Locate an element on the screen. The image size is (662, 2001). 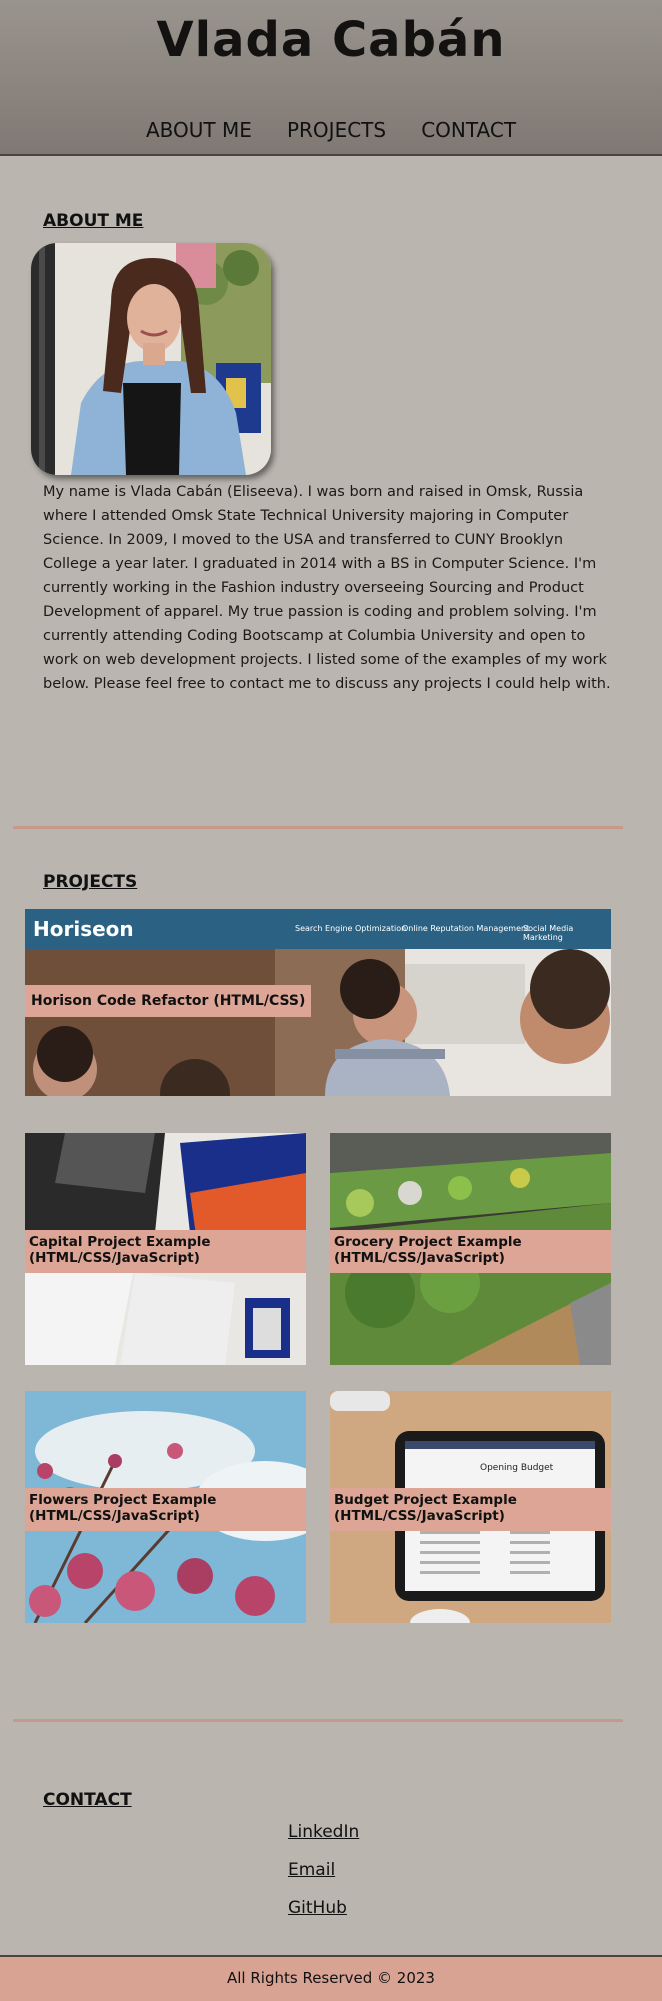
contact-links: LinkedIn Email GitHub is located at coordinates (323, 1879).